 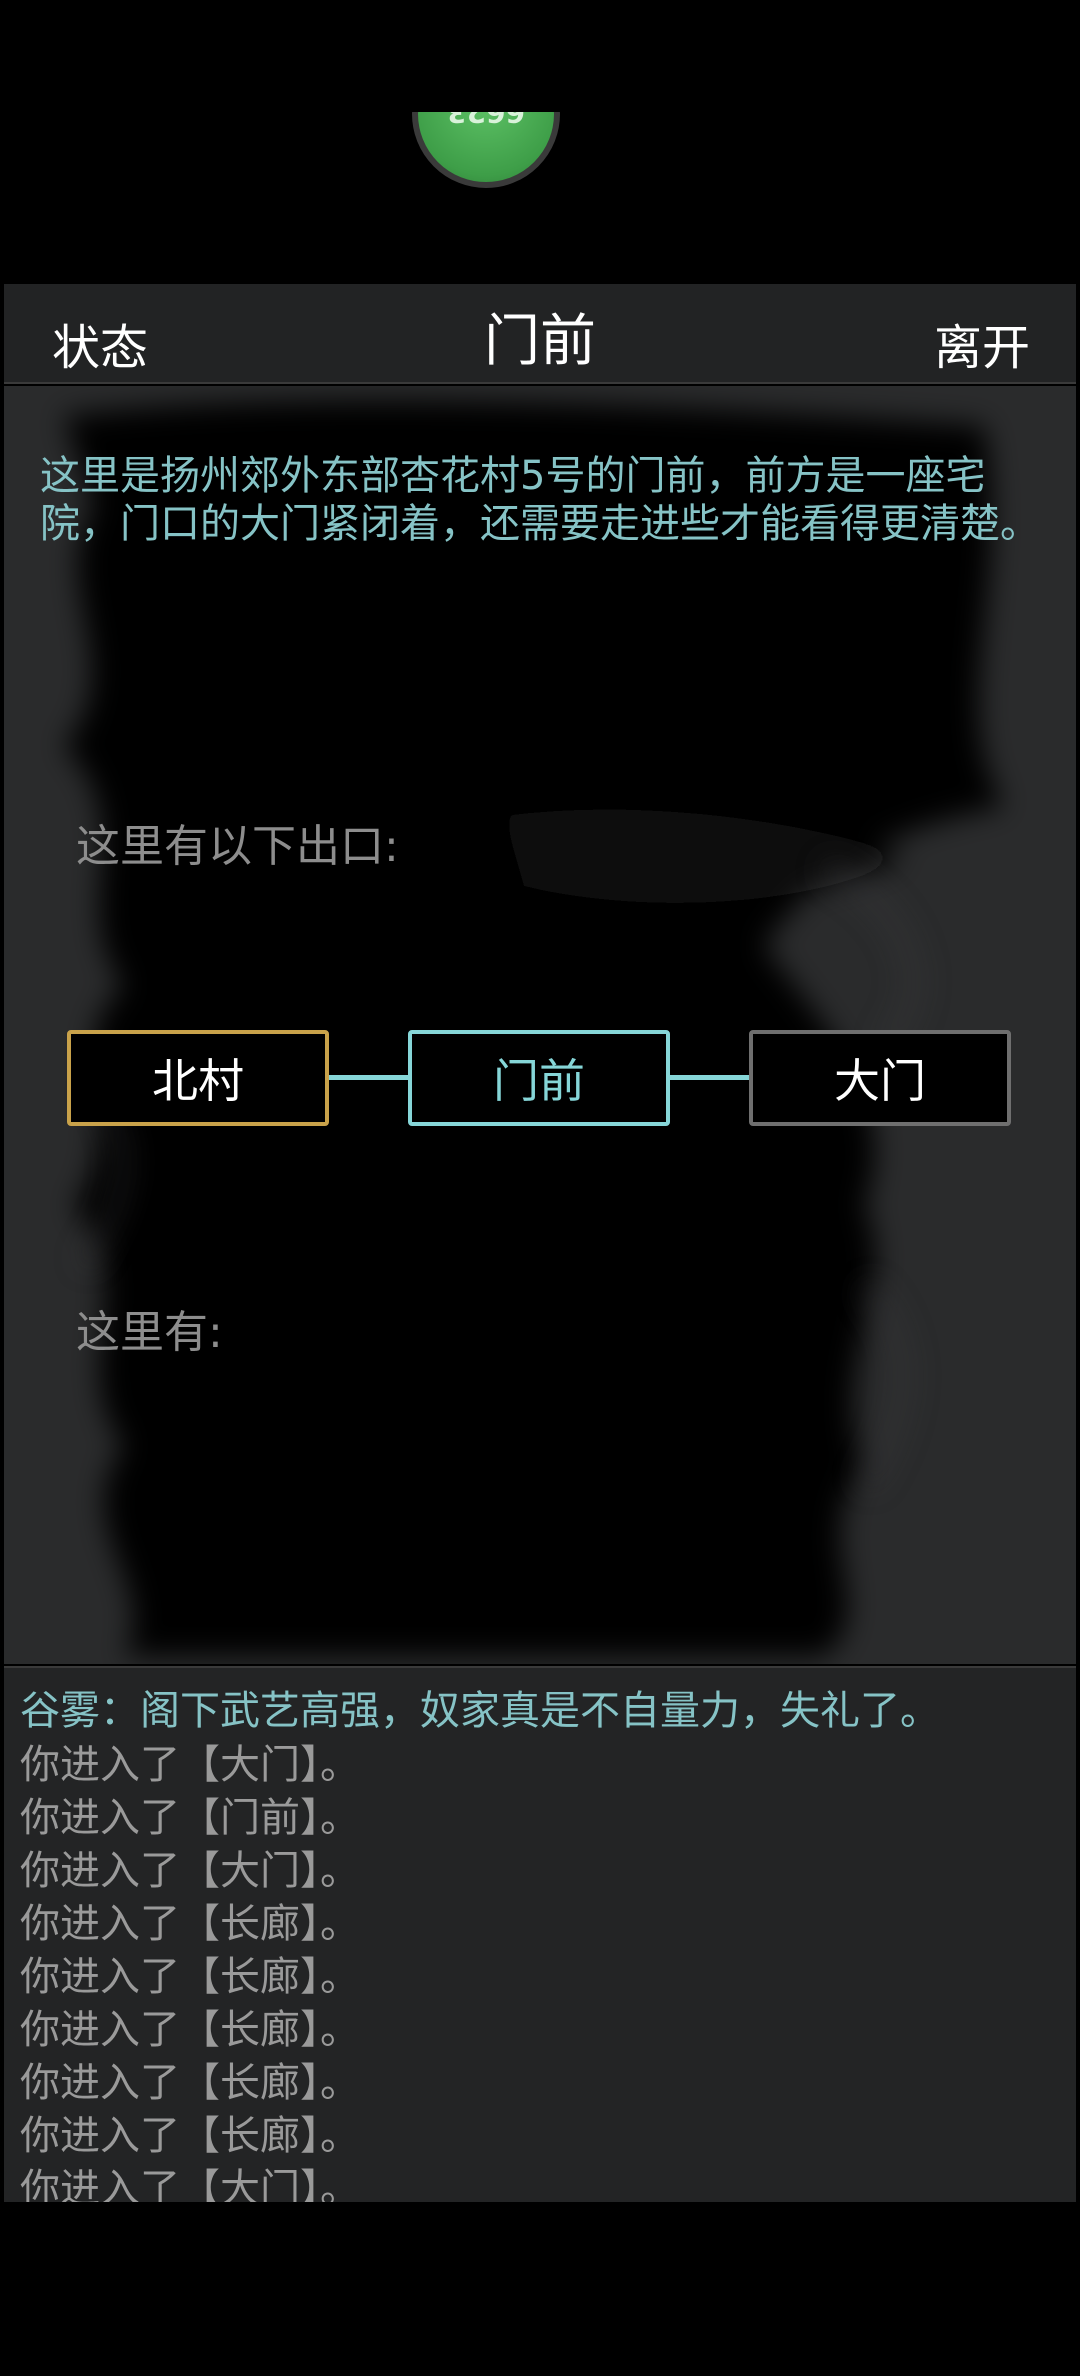 I want to click on exits-label: 这里有以下出口:, so click(x=237, y=846).